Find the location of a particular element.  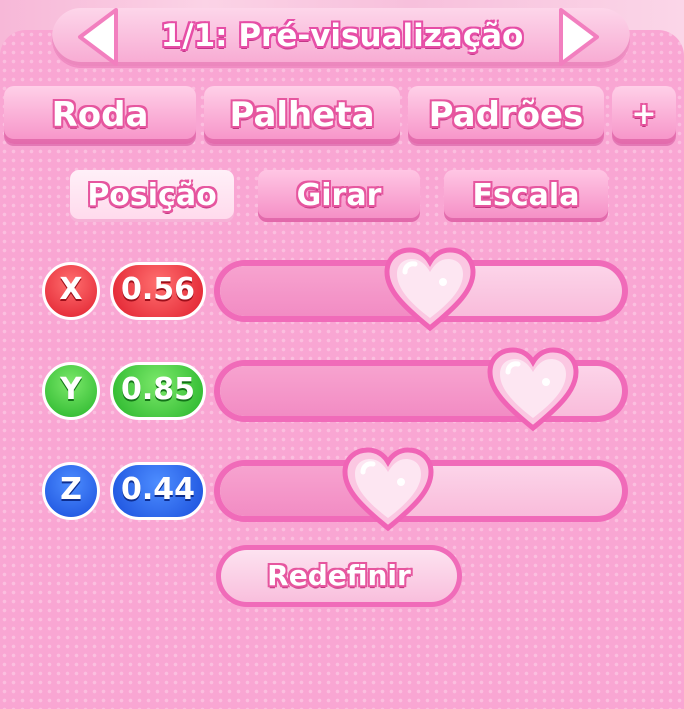

tab-padroes: Padrões is located at coordinates (506, 115).